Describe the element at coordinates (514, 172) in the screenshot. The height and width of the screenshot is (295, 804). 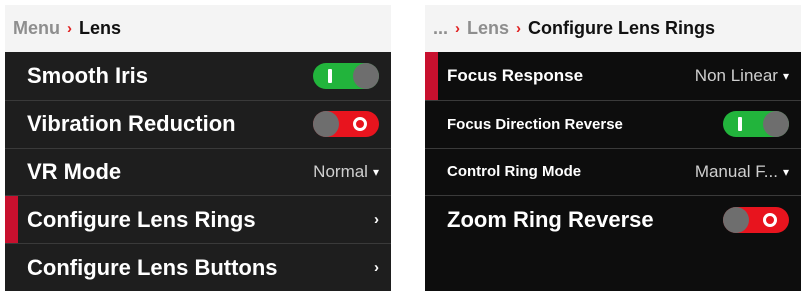
I see `control-ring-mode-label: Control Ring Mode` at that location.